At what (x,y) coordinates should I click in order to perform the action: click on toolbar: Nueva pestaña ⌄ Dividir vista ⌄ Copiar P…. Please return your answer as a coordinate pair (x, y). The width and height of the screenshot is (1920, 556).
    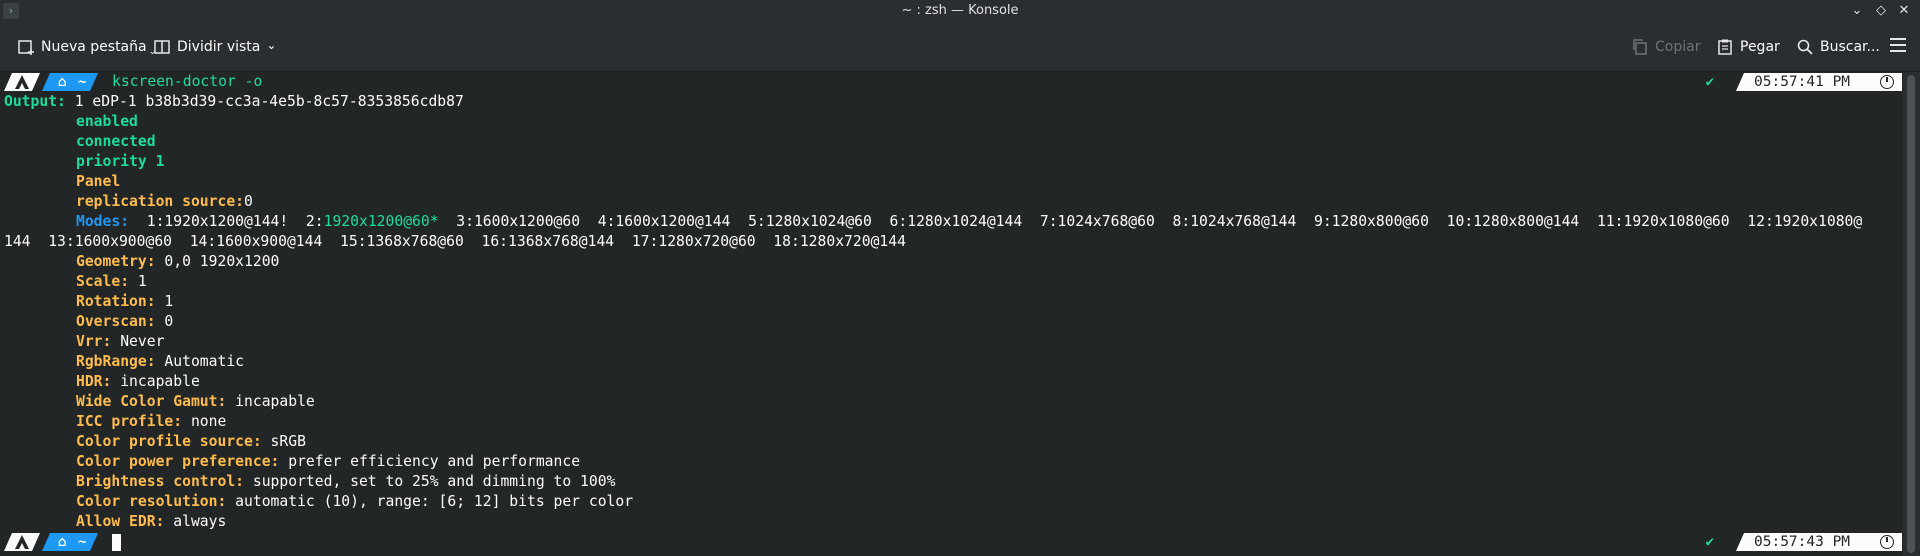
    Looking at the image, I should click on (960, 47).